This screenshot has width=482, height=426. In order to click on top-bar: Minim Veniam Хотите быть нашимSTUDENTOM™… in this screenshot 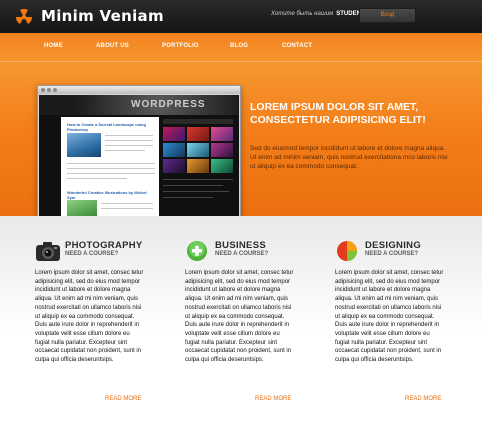, I will do `click(241, 16)`.